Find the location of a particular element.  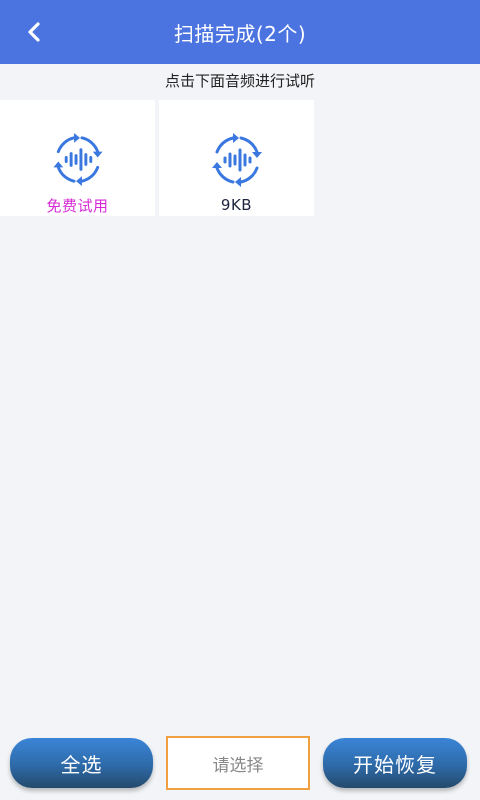

back-button is located at coordinates (34, 32).